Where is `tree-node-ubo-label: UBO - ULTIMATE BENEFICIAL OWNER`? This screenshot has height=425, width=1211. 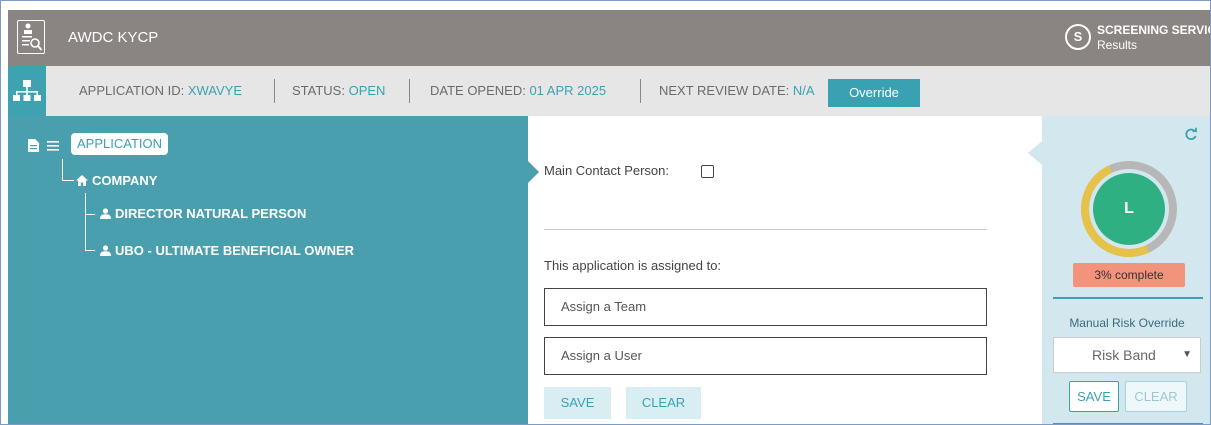
tree-node-ubo-label: UBO - ULTIMATE BENEFICIAL OWNER is located at coordinates (235, 250).